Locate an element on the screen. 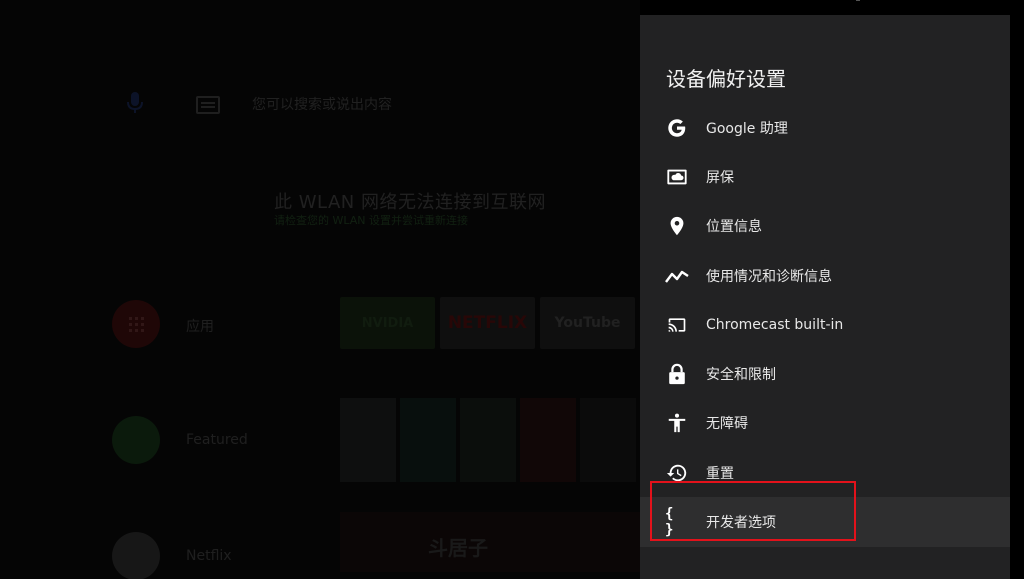 The width and height of the screenshot is (1024, 579). menu-item-label: 开发者选项 is located at coordinates (741, 523).